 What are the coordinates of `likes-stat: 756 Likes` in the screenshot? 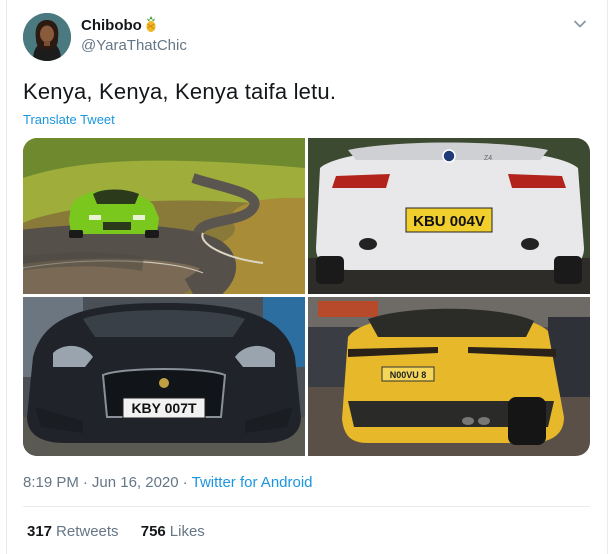 It's located at (173, 531).